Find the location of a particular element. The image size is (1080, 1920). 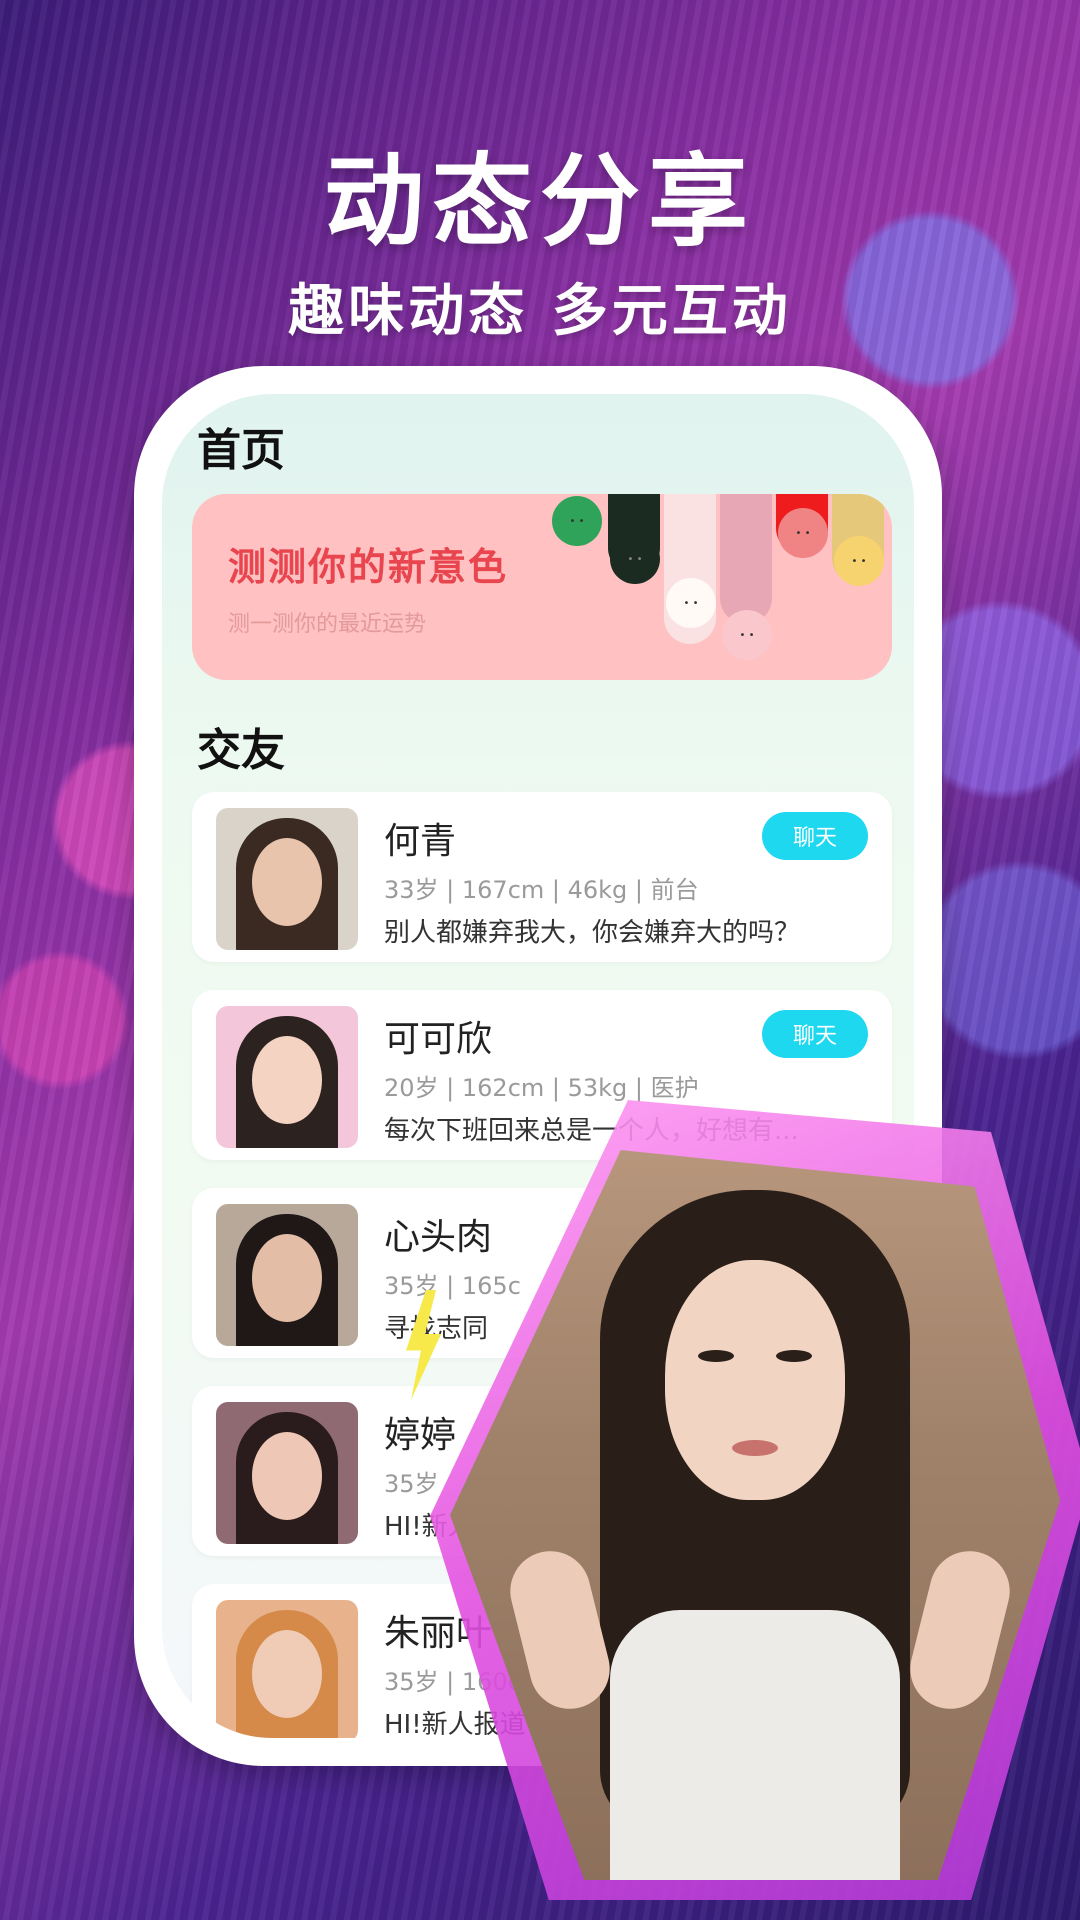

friend-name: 婷婷 is located at coordinates (420, 1435).